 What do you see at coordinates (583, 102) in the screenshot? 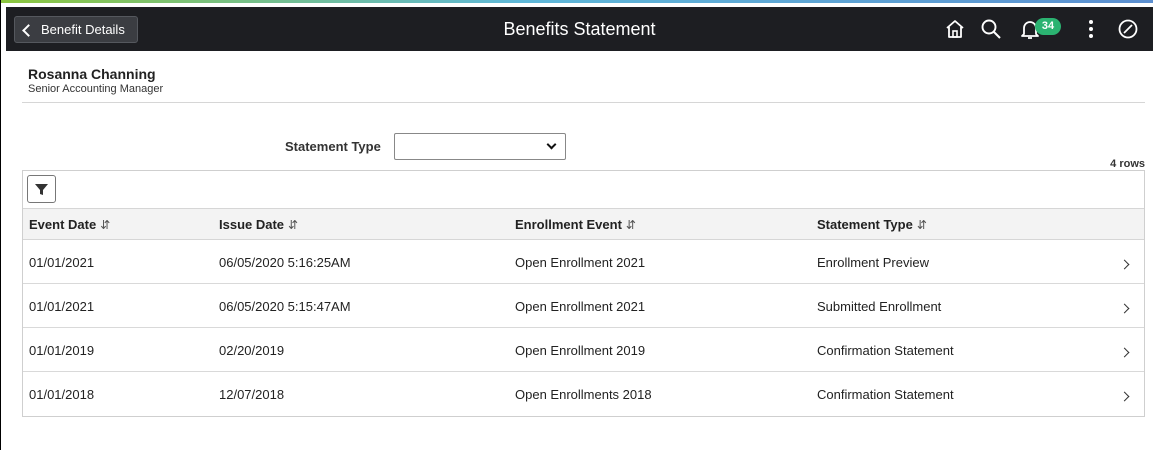
I see `divider` at bounding box center [583, 102].